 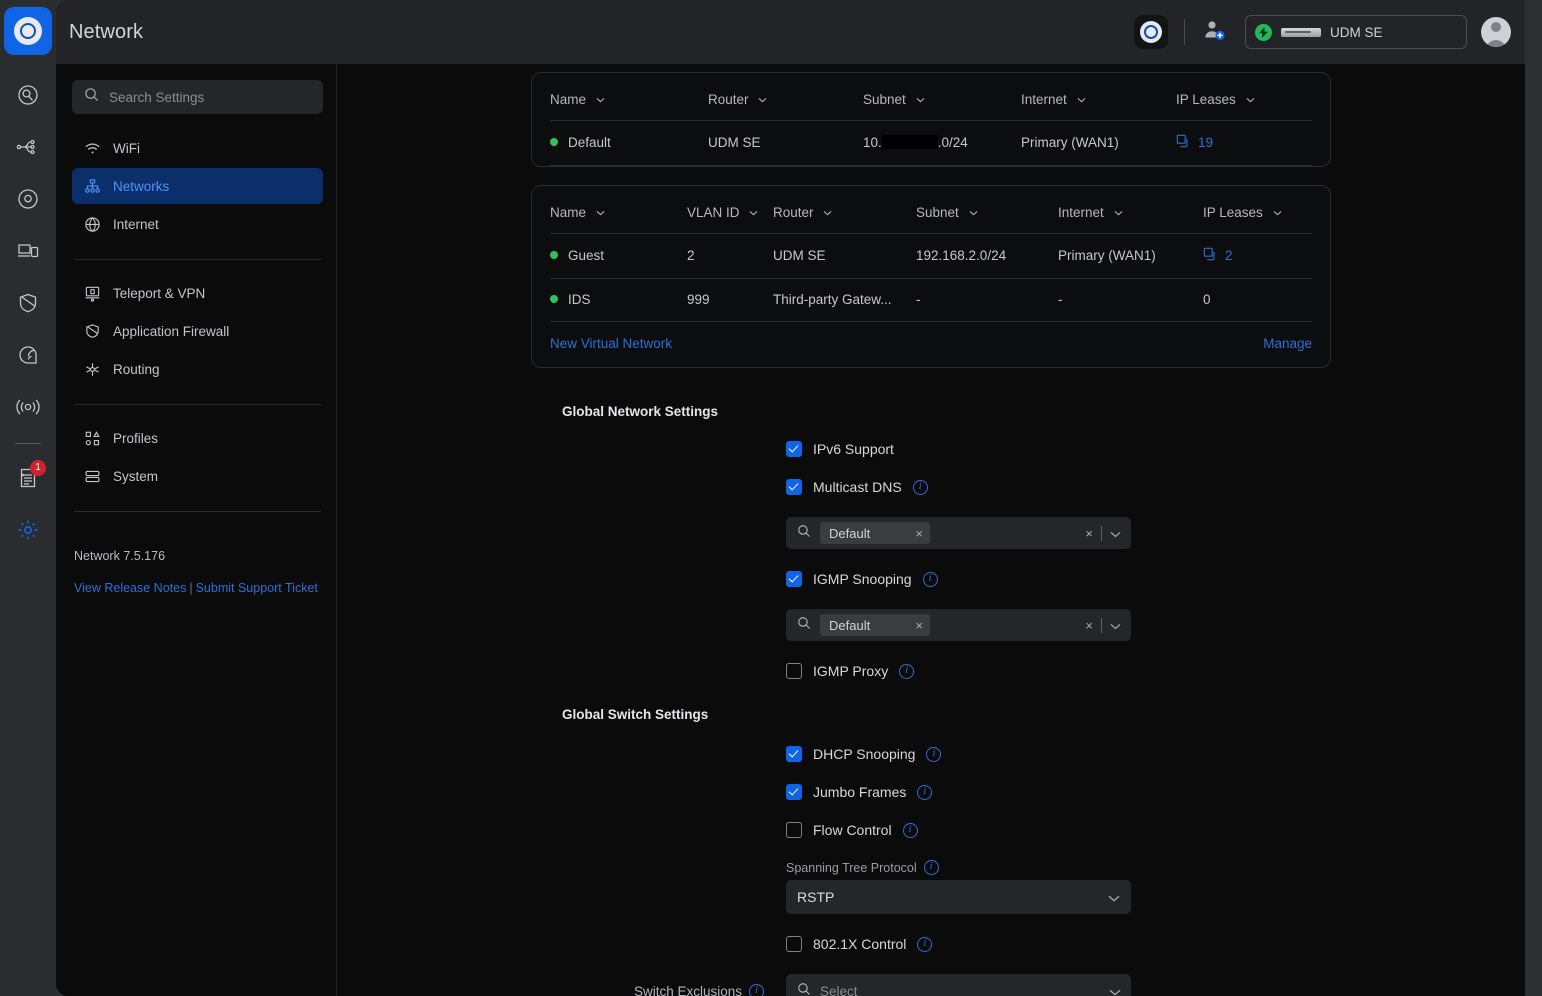 What do you see at coordinates (794, 487) in the screenshot?
I see `multicast-dns-checkbox` at bounding box center [794, 487].